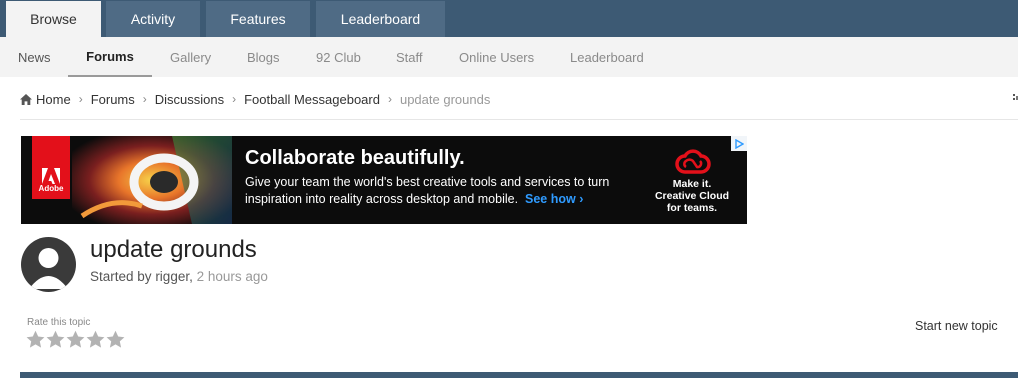 The width and height of the screenshot is (1018, 378). What do you see at coordinates (554, 199) in the screenshot?
I see `ad-see-how-link: See how ›` at bounding box center [554, 199].